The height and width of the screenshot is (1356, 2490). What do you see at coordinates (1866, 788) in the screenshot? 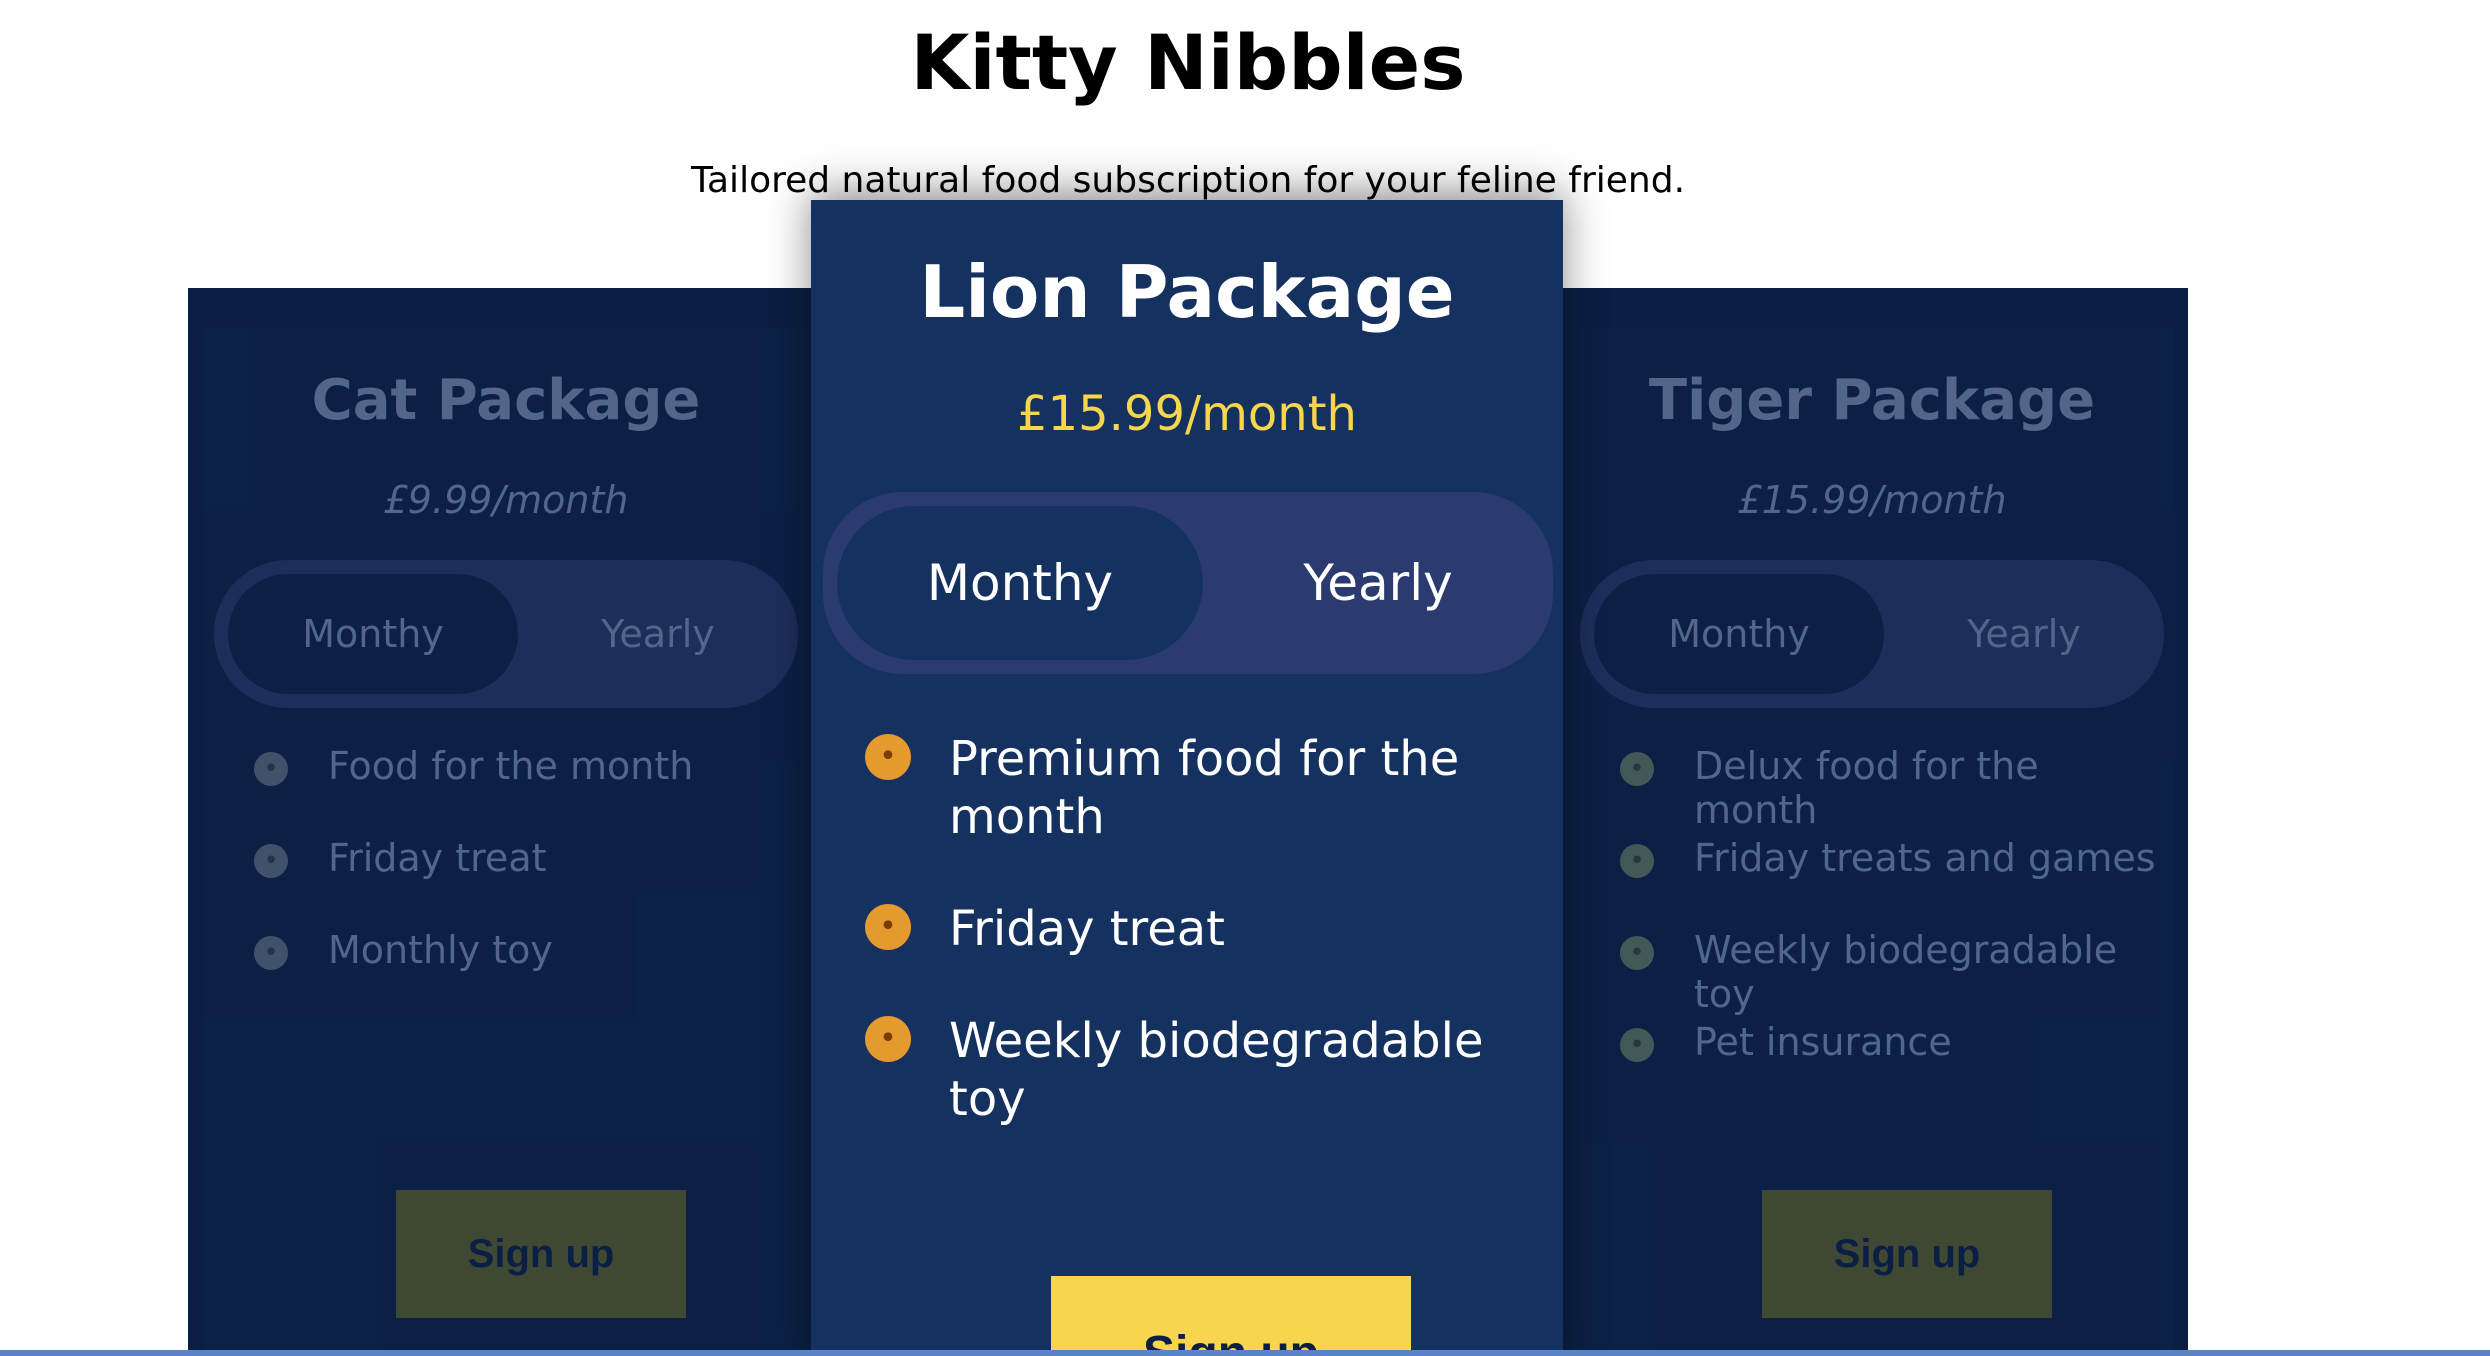
I see `feature-label: Delux food for the month` at bounding box center [1866, 788].